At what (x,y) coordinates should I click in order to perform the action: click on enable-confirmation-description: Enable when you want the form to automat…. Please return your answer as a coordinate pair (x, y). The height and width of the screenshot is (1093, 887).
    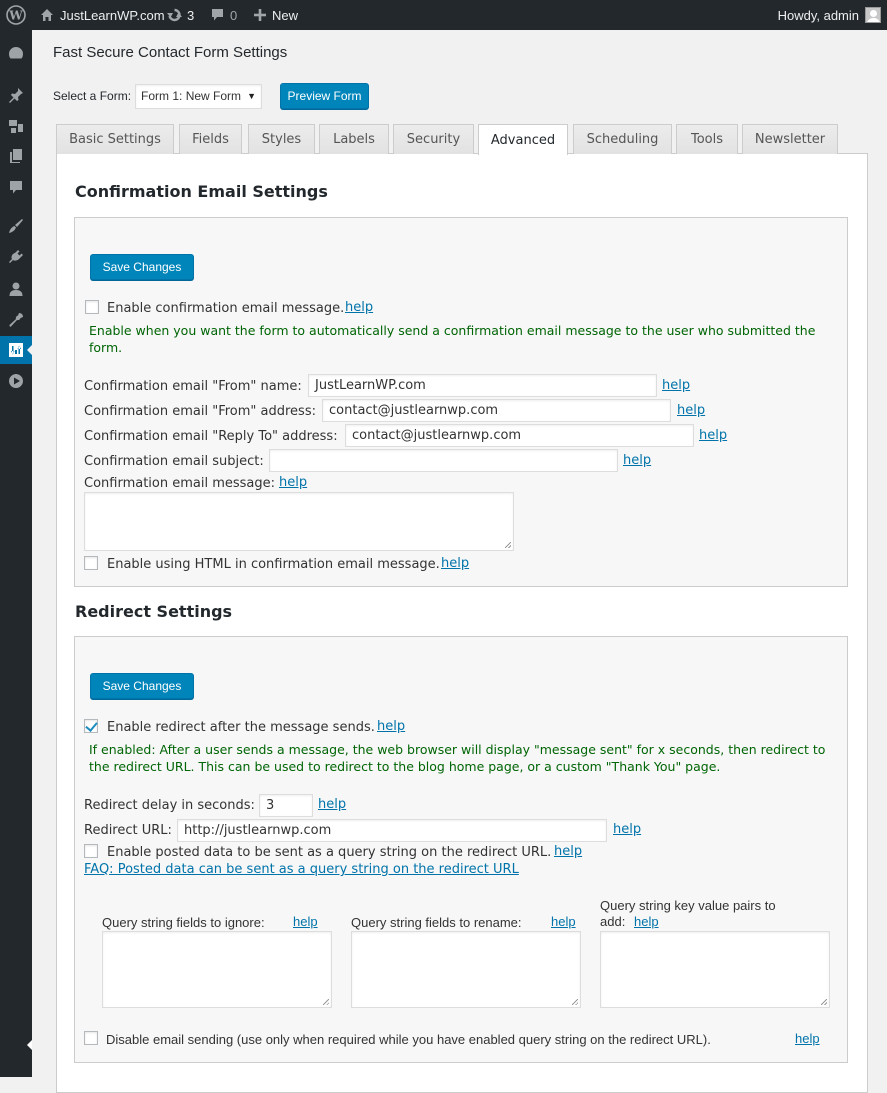
    Looking at the image, I should click on (452, 339).